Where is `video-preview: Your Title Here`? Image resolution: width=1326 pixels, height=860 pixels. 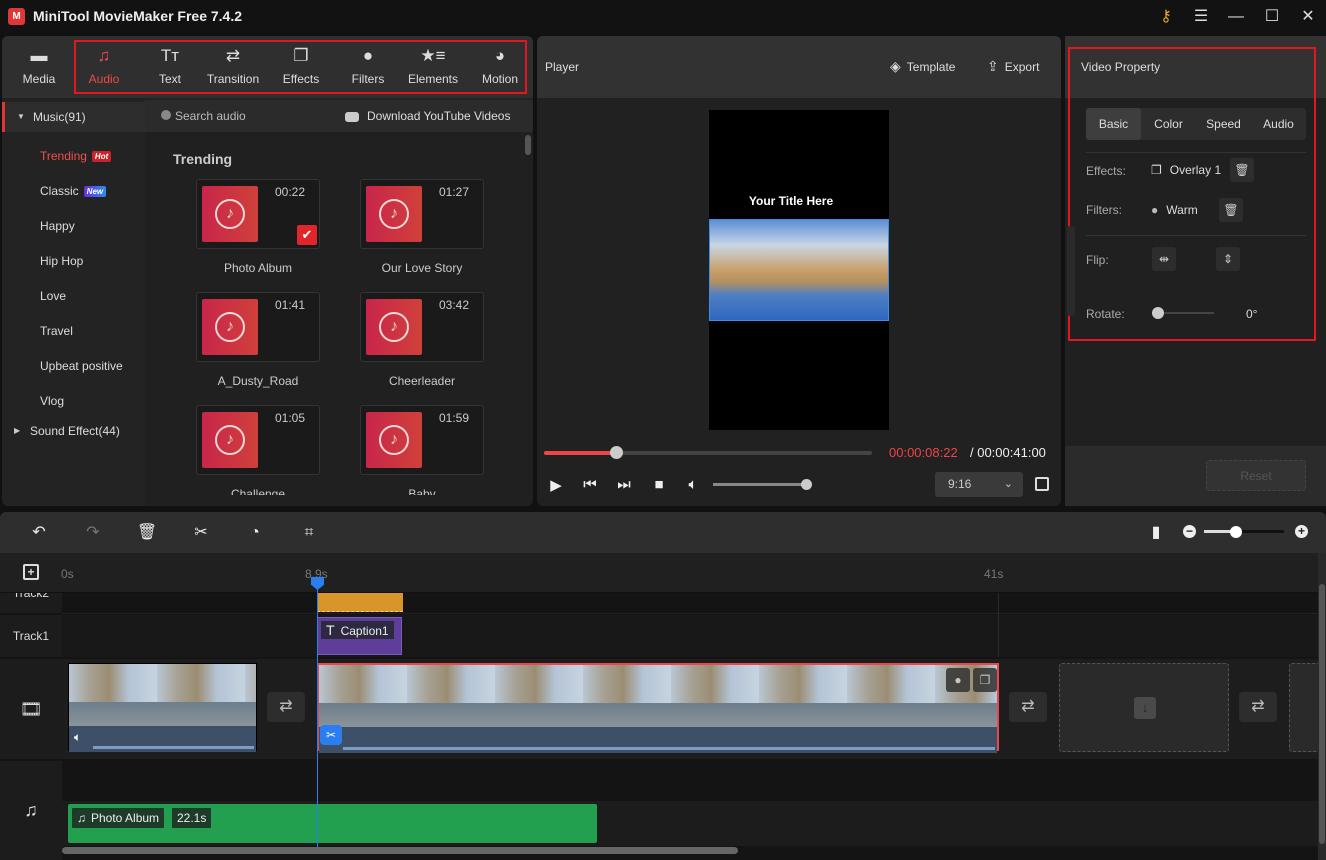
video-preview: Your Title Here is located at coordinates (799, 270).